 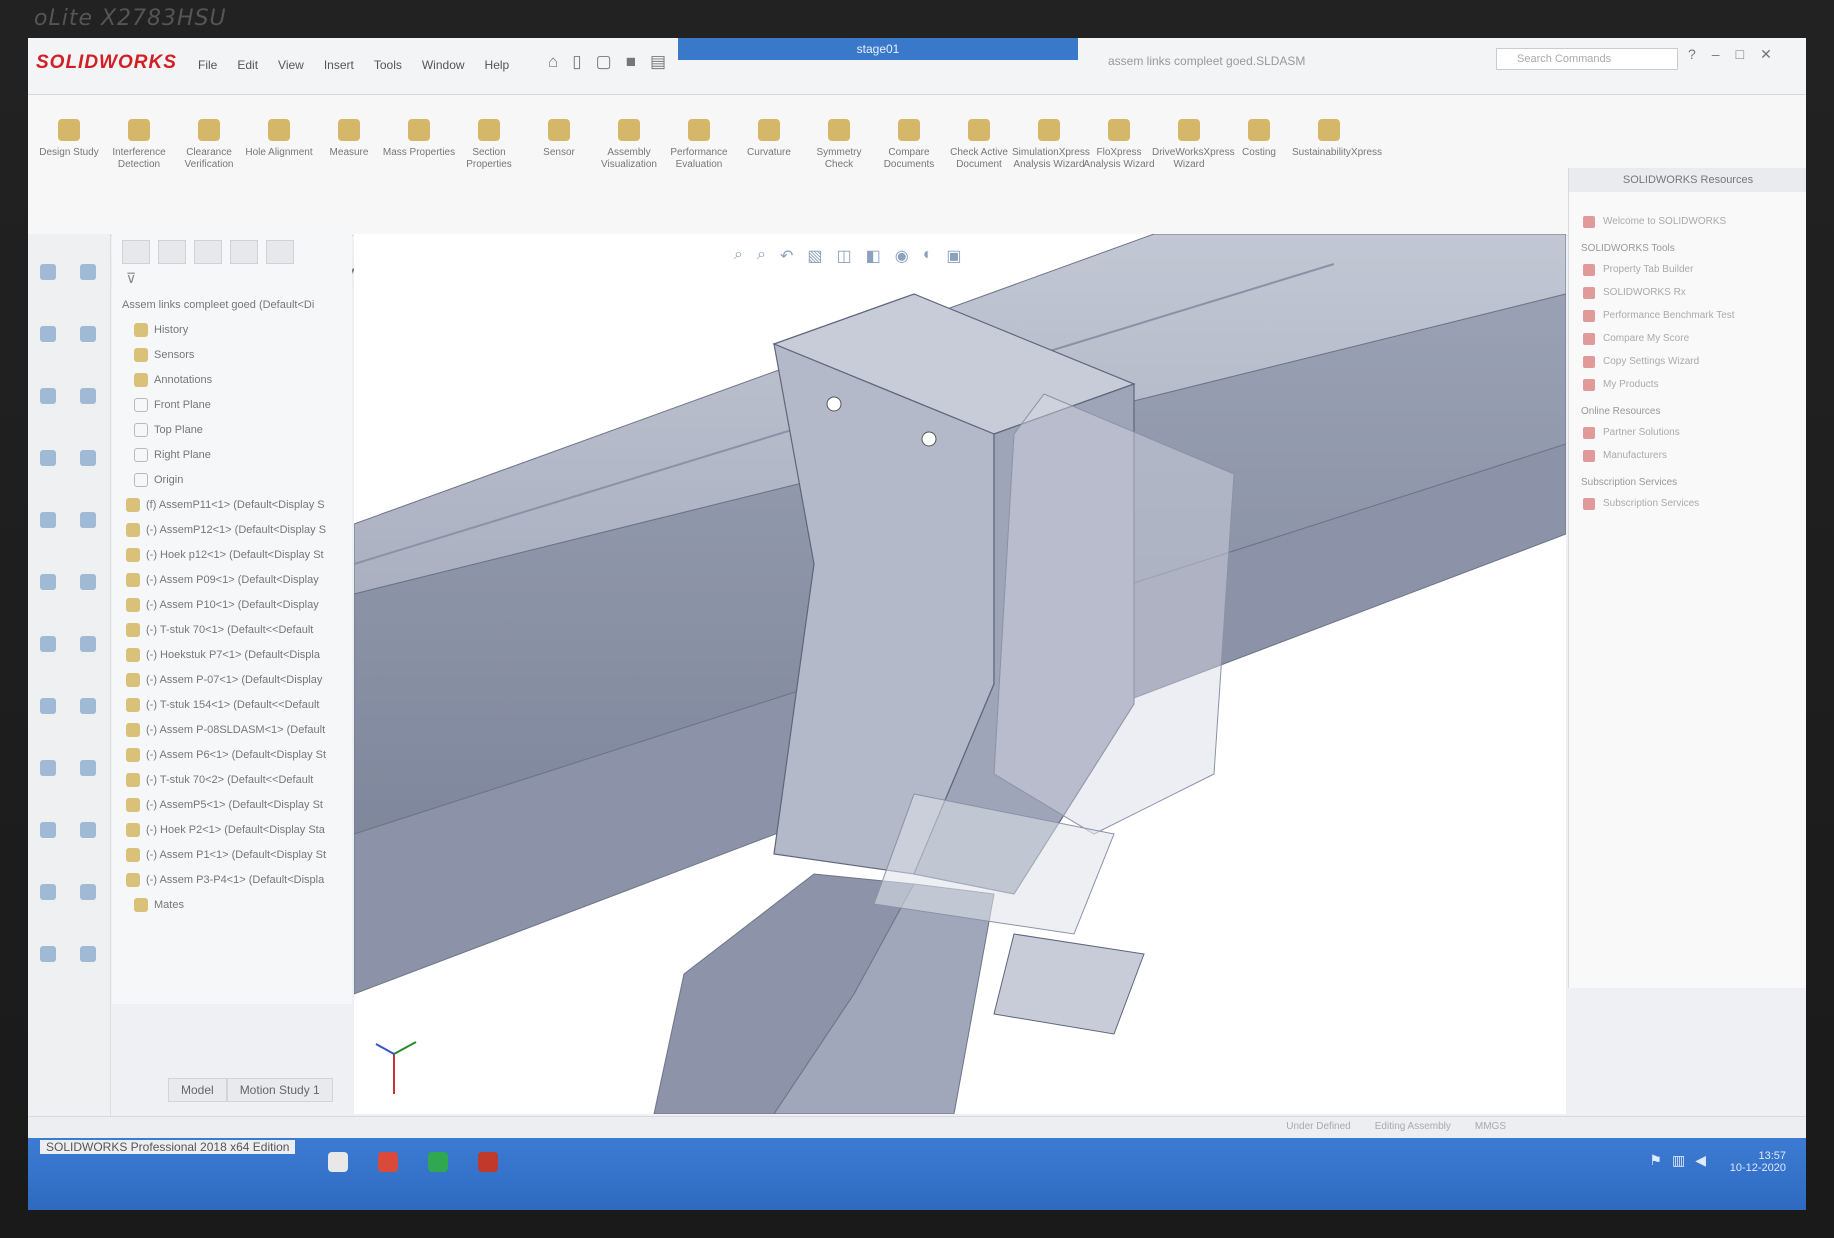 What do you see at coordinates (232, 281) in the screenshot?
I see `filter-icon: ⊽` at bounding box center [232, 281].